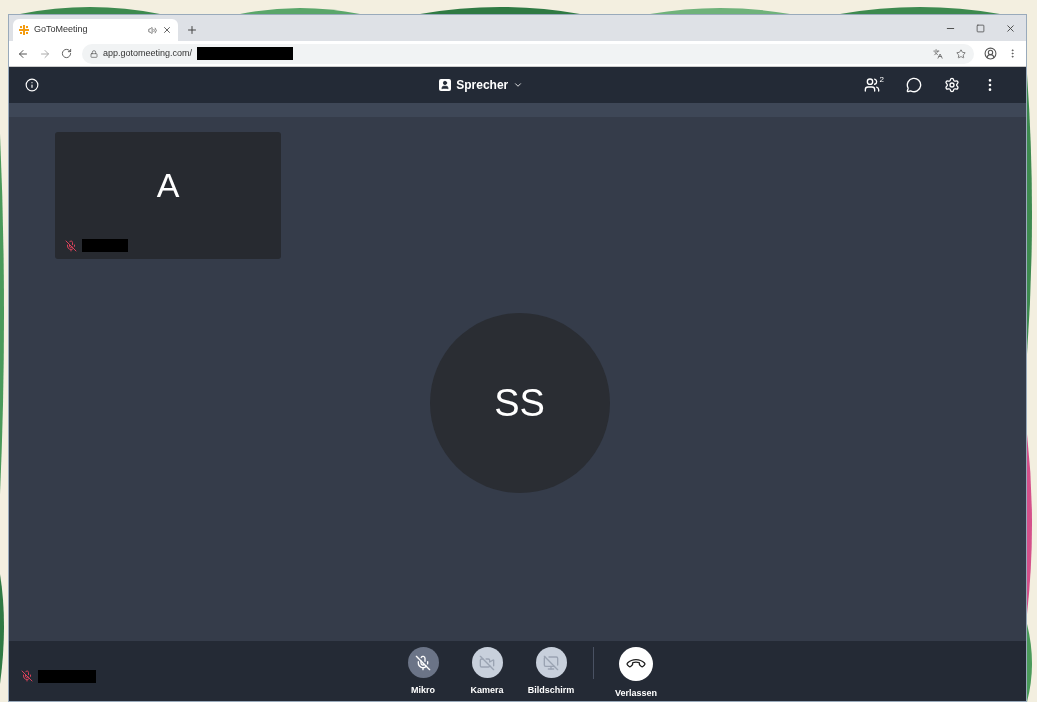 The width and height of the screenshot is (1037, 702). Describe the element at coordinates (873, 85) in the screenshot. I see `participants-button: 2` at that location.